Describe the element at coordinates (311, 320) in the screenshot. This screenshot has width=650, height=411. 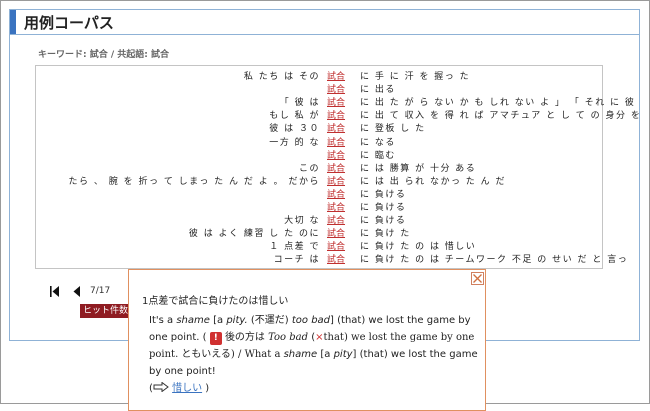
I see `text-segment: too bad` at that location.